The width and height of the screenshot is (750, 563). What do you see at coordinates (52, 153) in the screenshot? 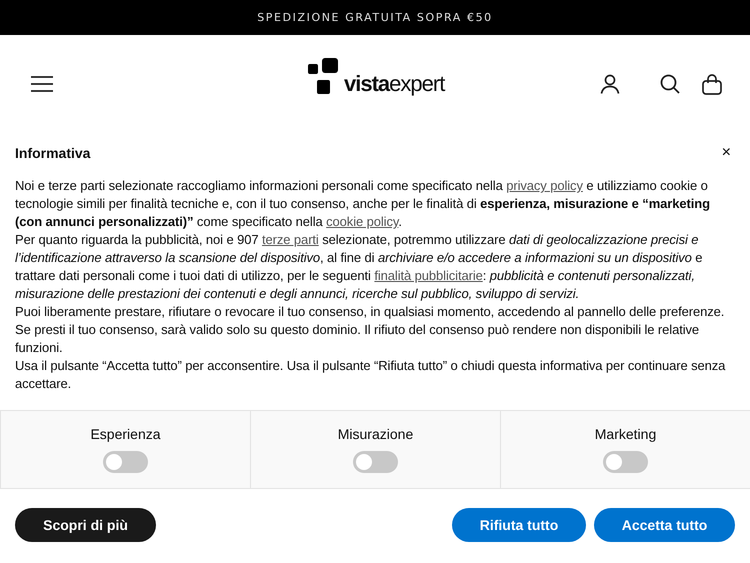
I see `notice-title: Informativa` at bounding box center [52, 153].